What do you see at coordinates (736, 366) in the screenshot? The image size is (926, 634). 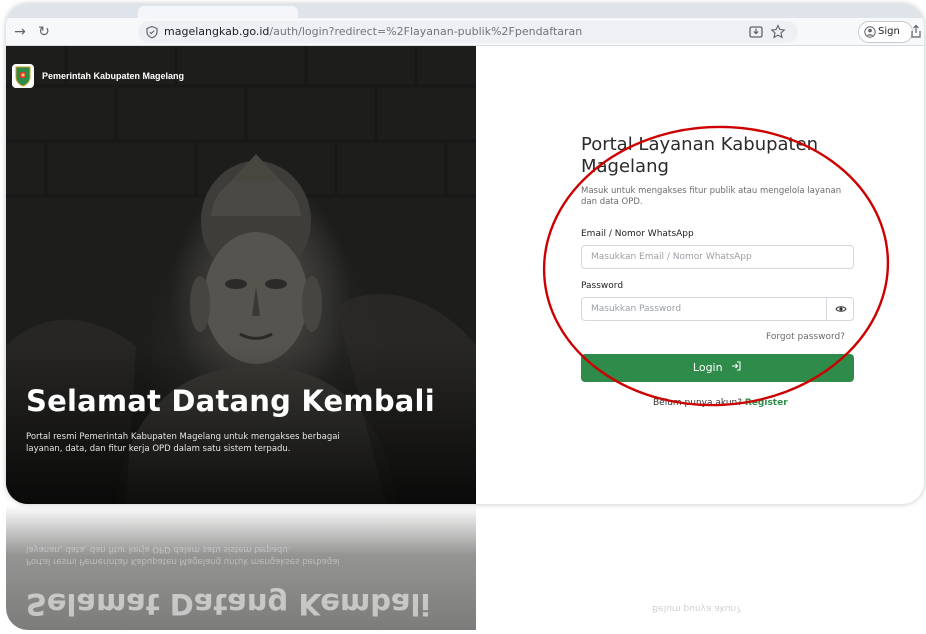 I see `login-arrow-icon` at bounding box center [736, 366].